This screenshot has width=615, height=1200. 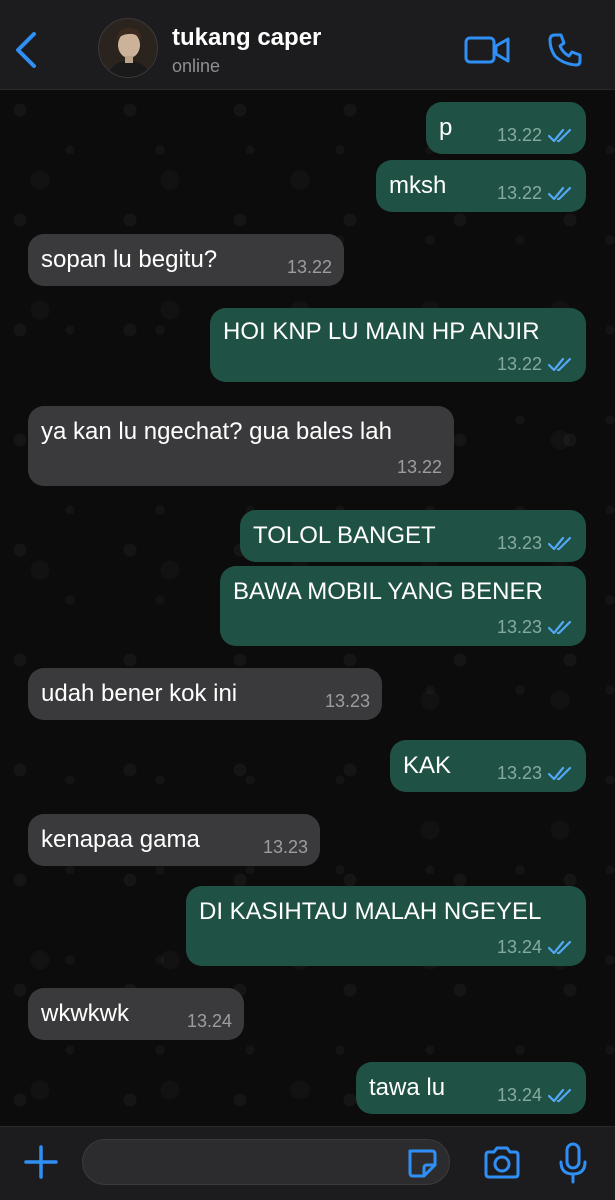 I want to click on attach-button, so click(x=41, y=1162).